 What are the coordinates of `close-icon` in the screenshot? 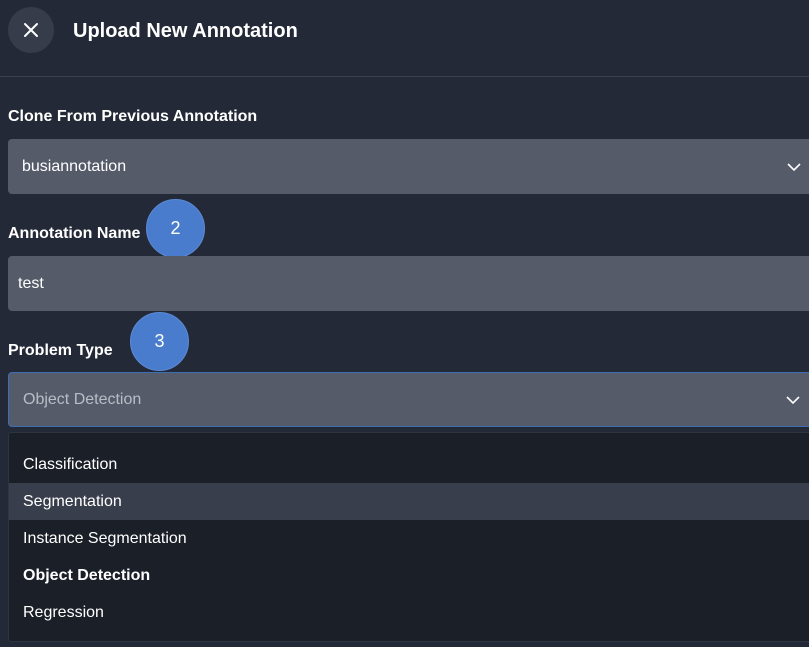 It's located at (31, 30).